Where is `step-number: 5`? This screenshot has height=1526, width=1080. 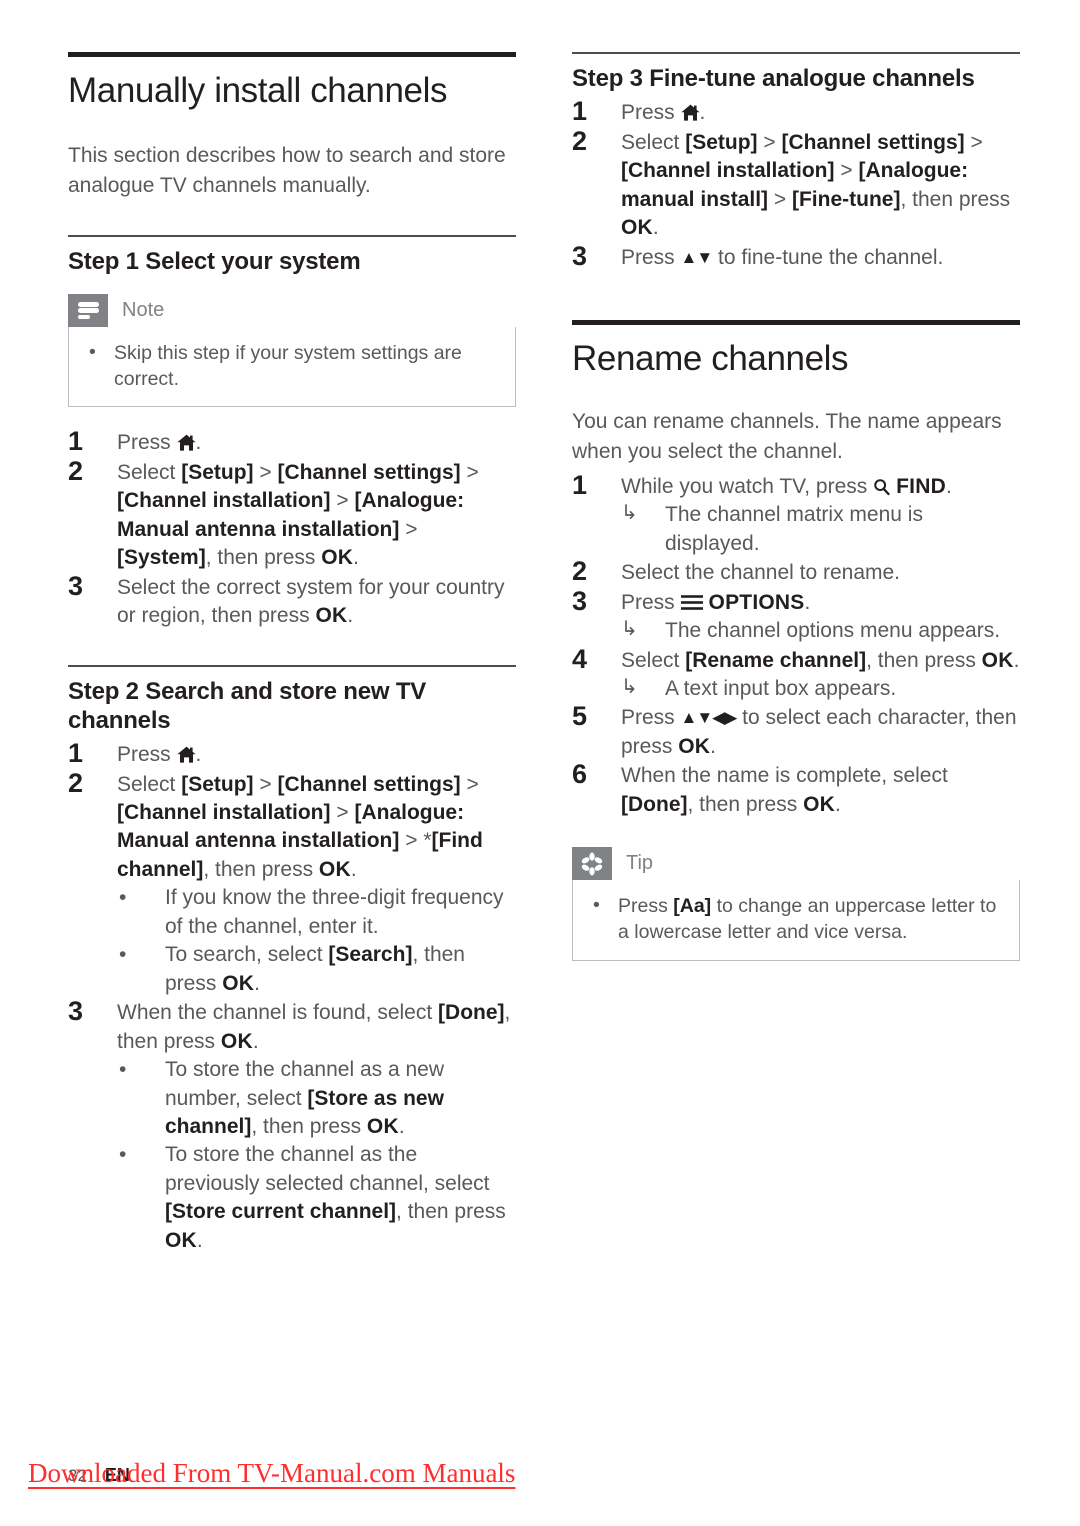
step-number: 5 is located at coordinates (580, 716).